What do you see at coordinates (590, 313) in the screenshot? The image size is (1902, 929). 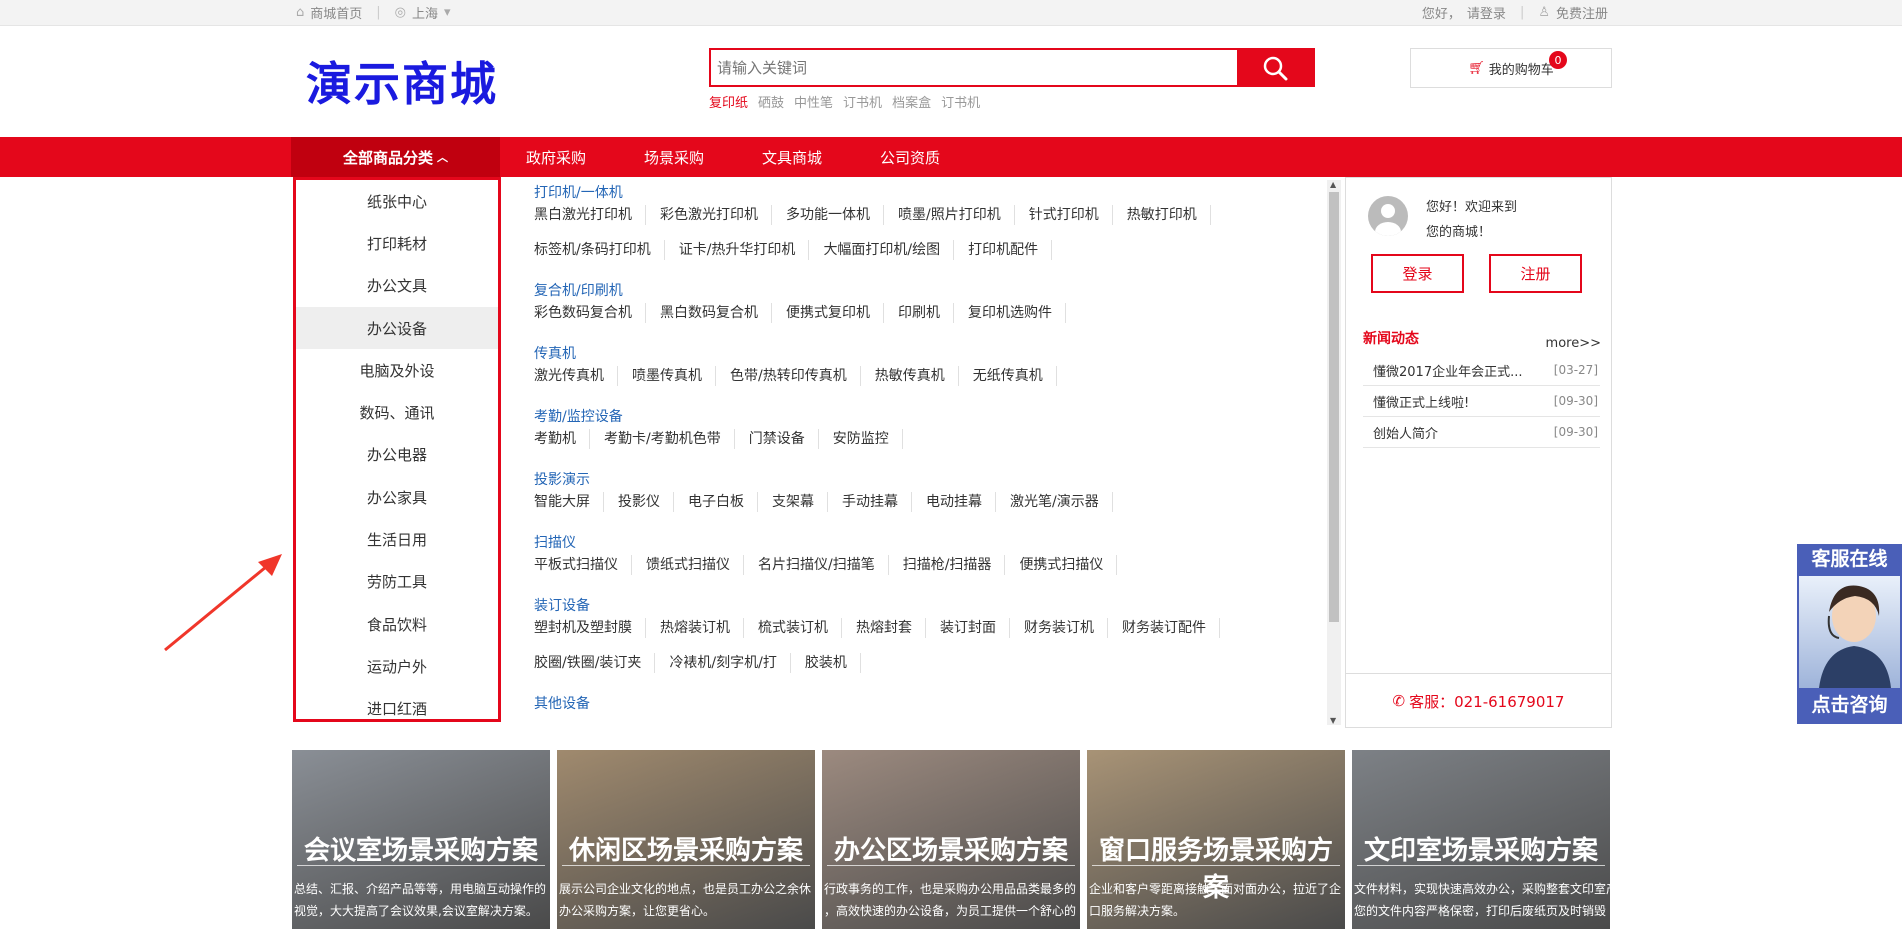 I see `subcategory-link: 彩色数码复合机` at bounding box center [590, 313].